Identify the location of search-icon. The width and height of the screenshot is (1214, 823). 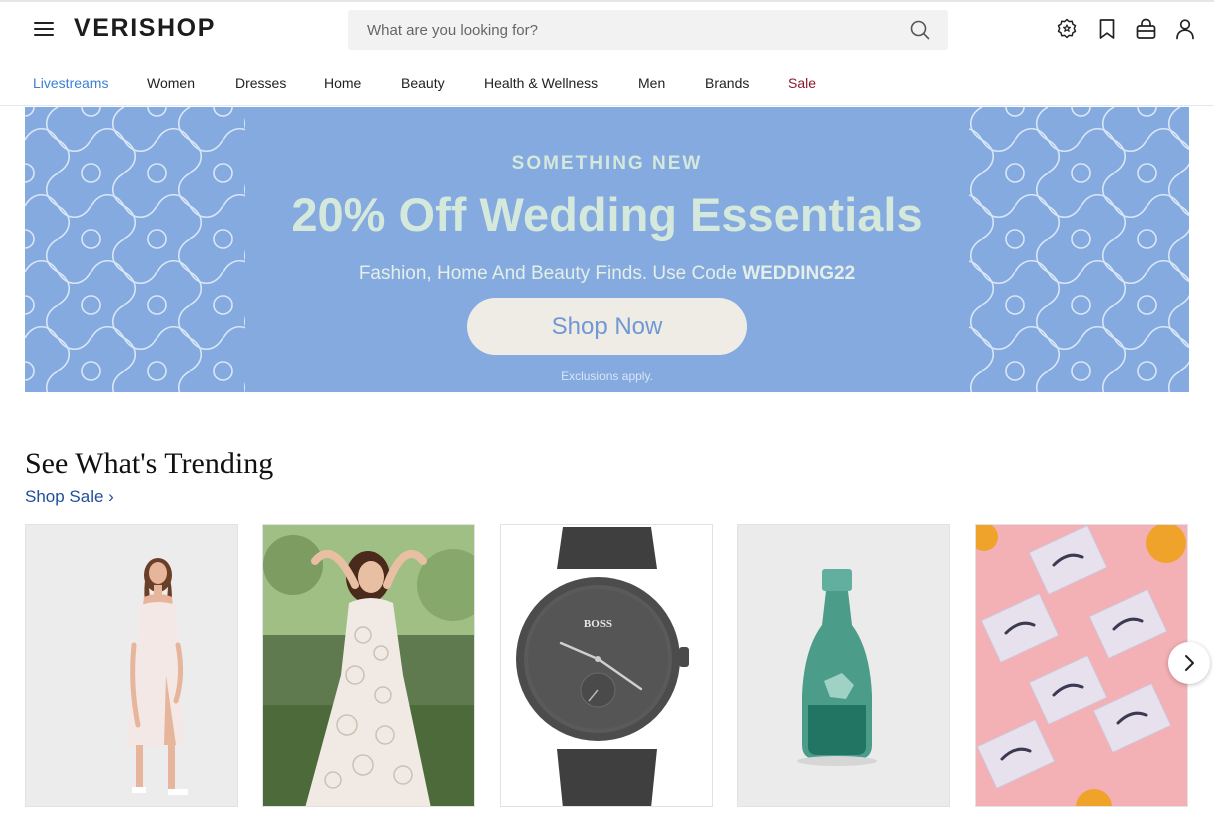
(920, 30).